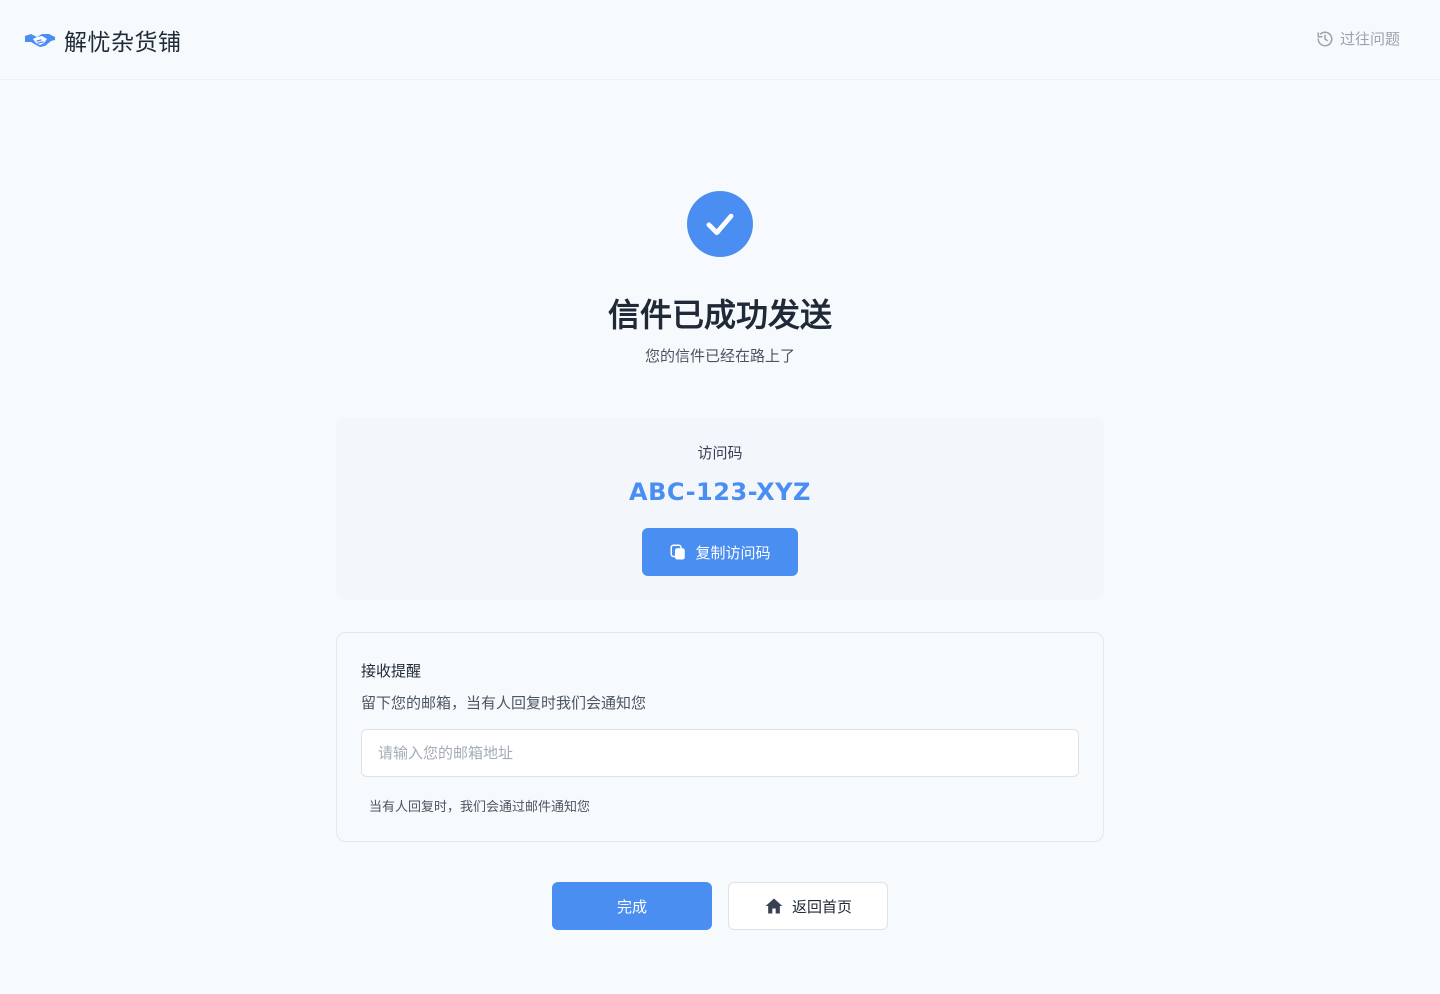 The image size is (1440, 994). I want to click on copy-code-label: 复制访问码, so click(733, 552).